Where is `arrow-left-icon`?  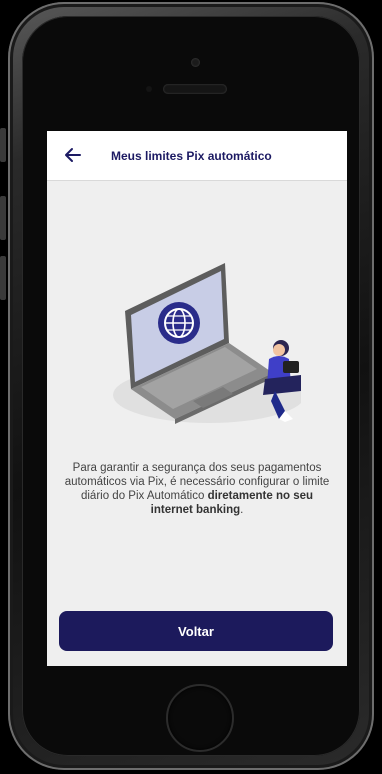 arrow-left-icon is located at coordinates (73, 155).